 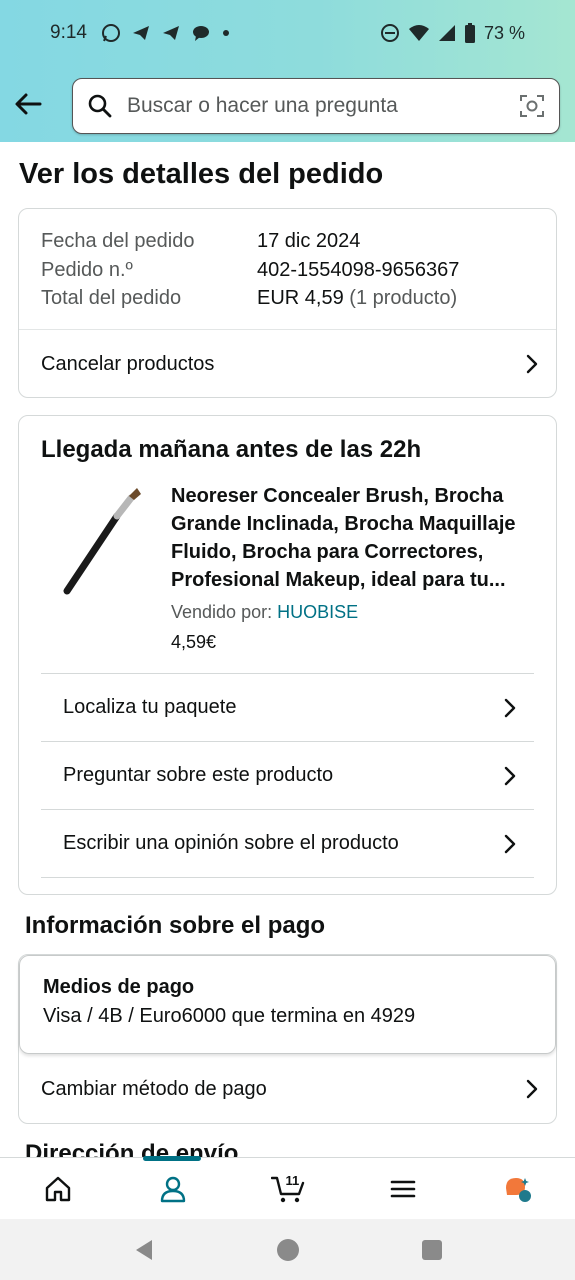 I want to click on track-package-link: Localiza tu paquete, so click(x=287, y=707).